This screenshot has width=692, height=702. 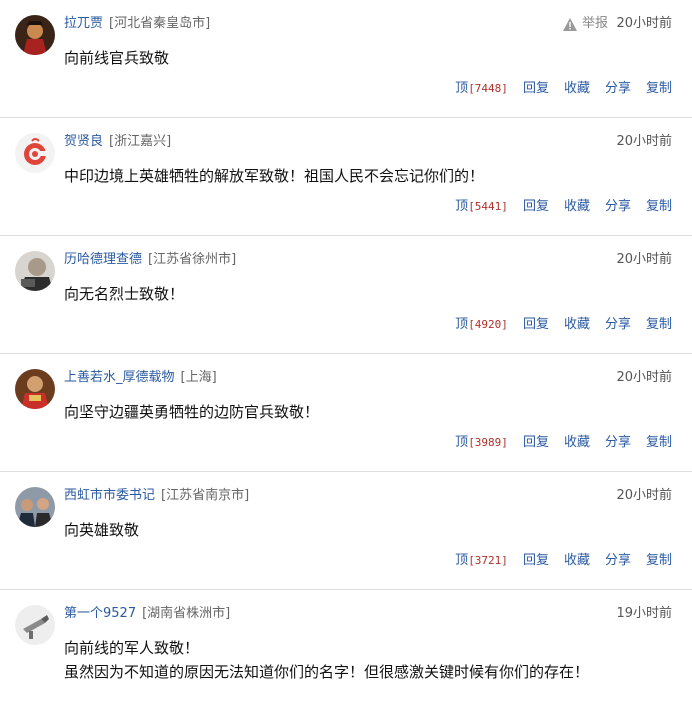 What do you see at coordinates (192, 259) in the screenshot?
I see `user-location: [江苏省徐州市]` at bounding box center [192, 259].